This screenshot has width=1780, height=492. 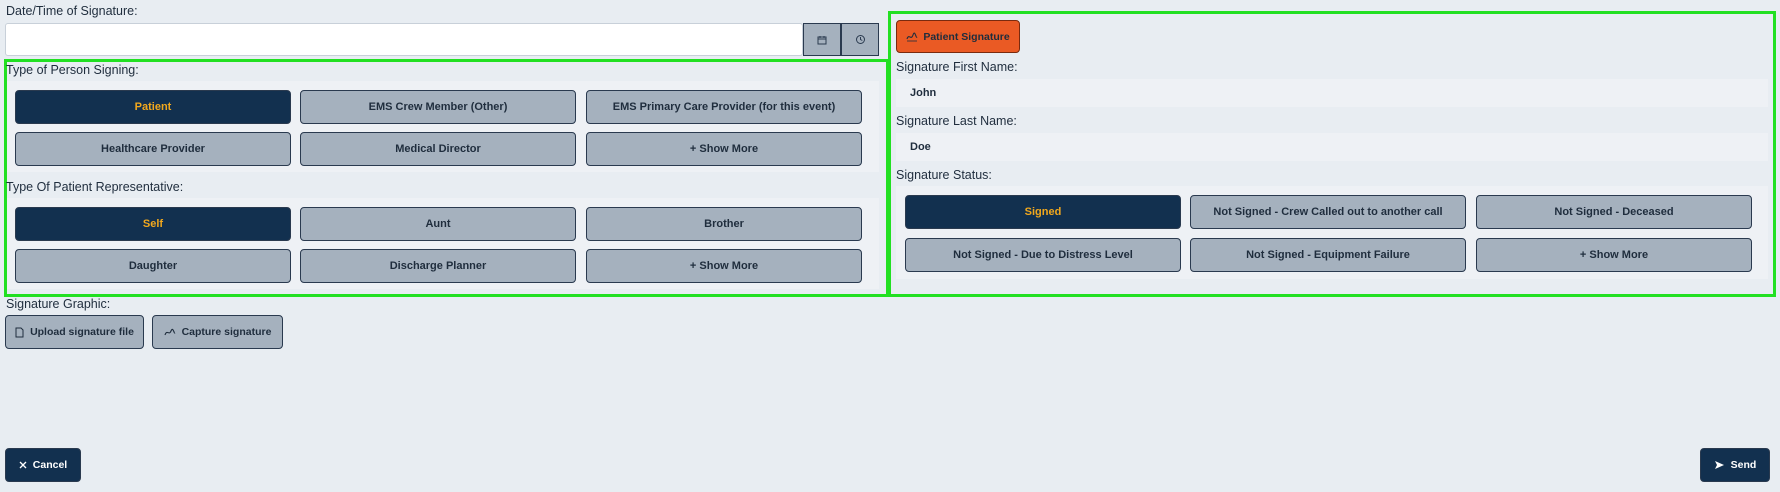 What do you see at coordinates (153, 224) in the screenshot?
I see `rep-option-self: Self` at bounding box center [153, 224].